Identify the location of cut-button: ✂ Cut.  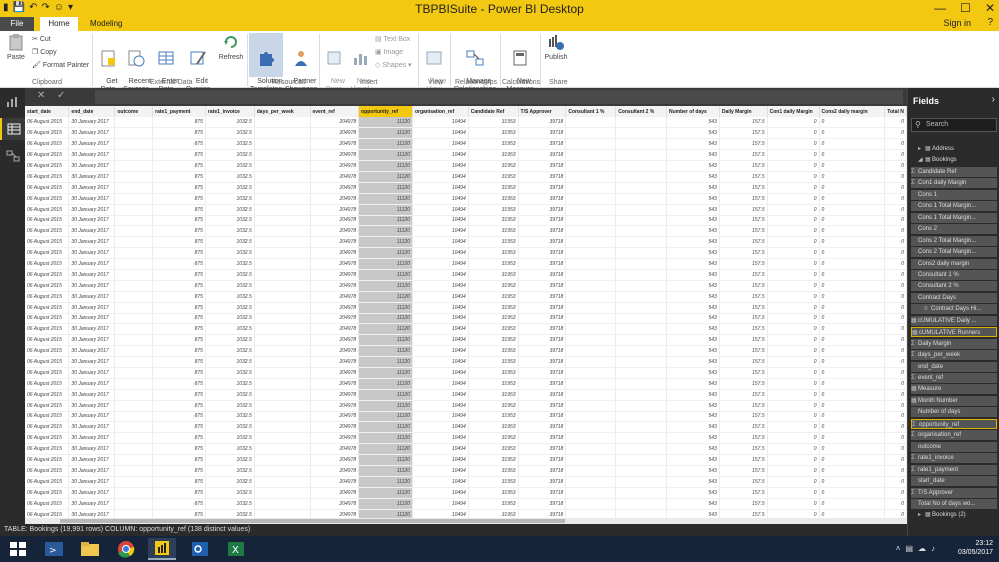
(41, 39).